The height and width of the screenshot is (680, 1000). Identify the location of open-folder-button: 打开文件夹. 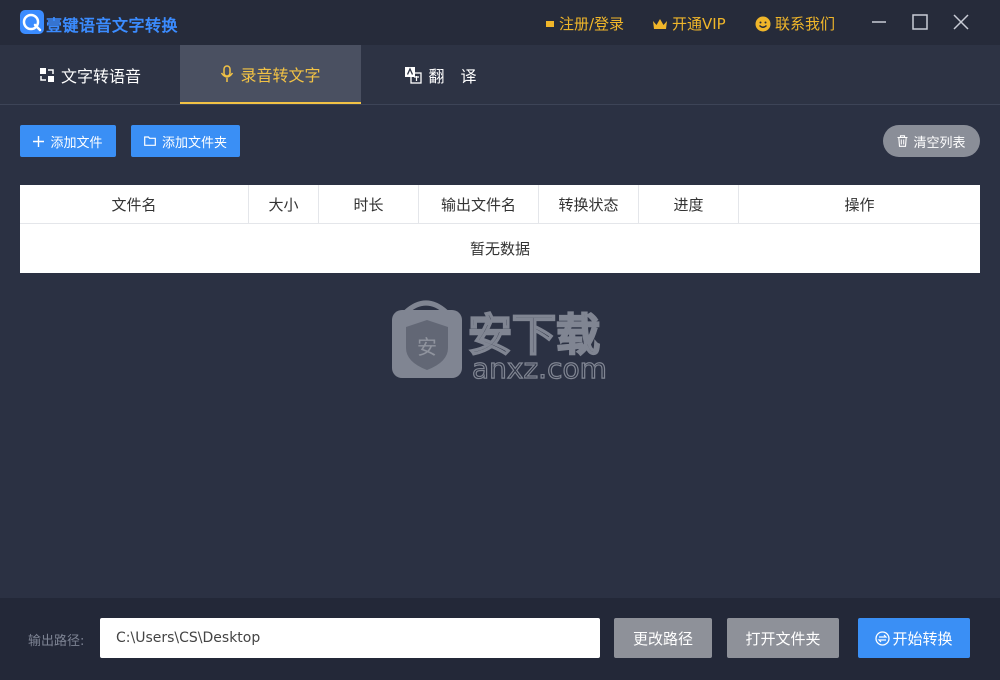
(783, 638).